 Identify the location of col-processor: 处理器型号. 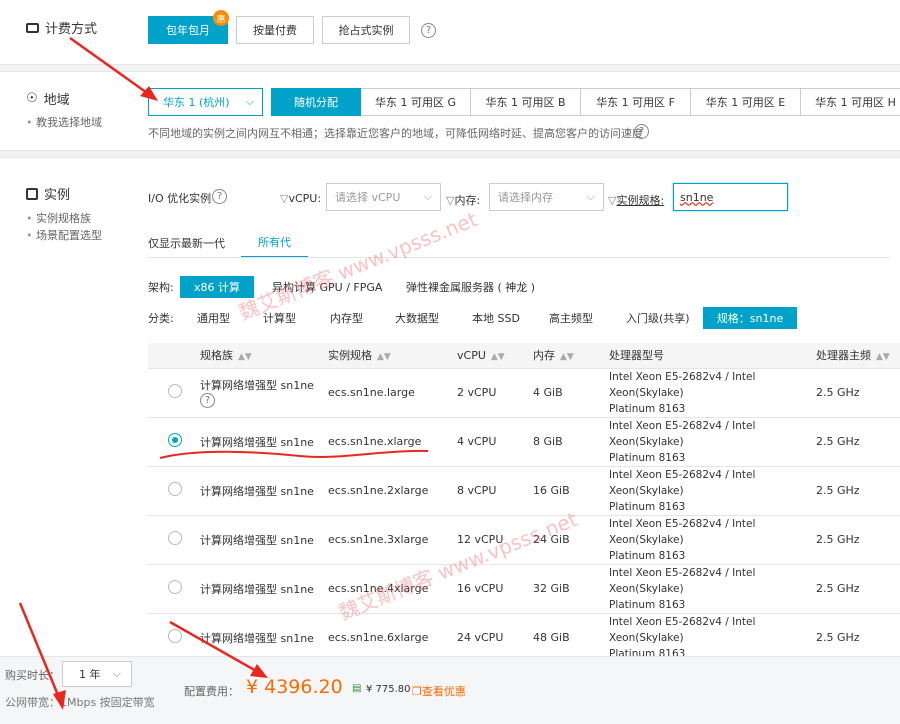
(712, 356).